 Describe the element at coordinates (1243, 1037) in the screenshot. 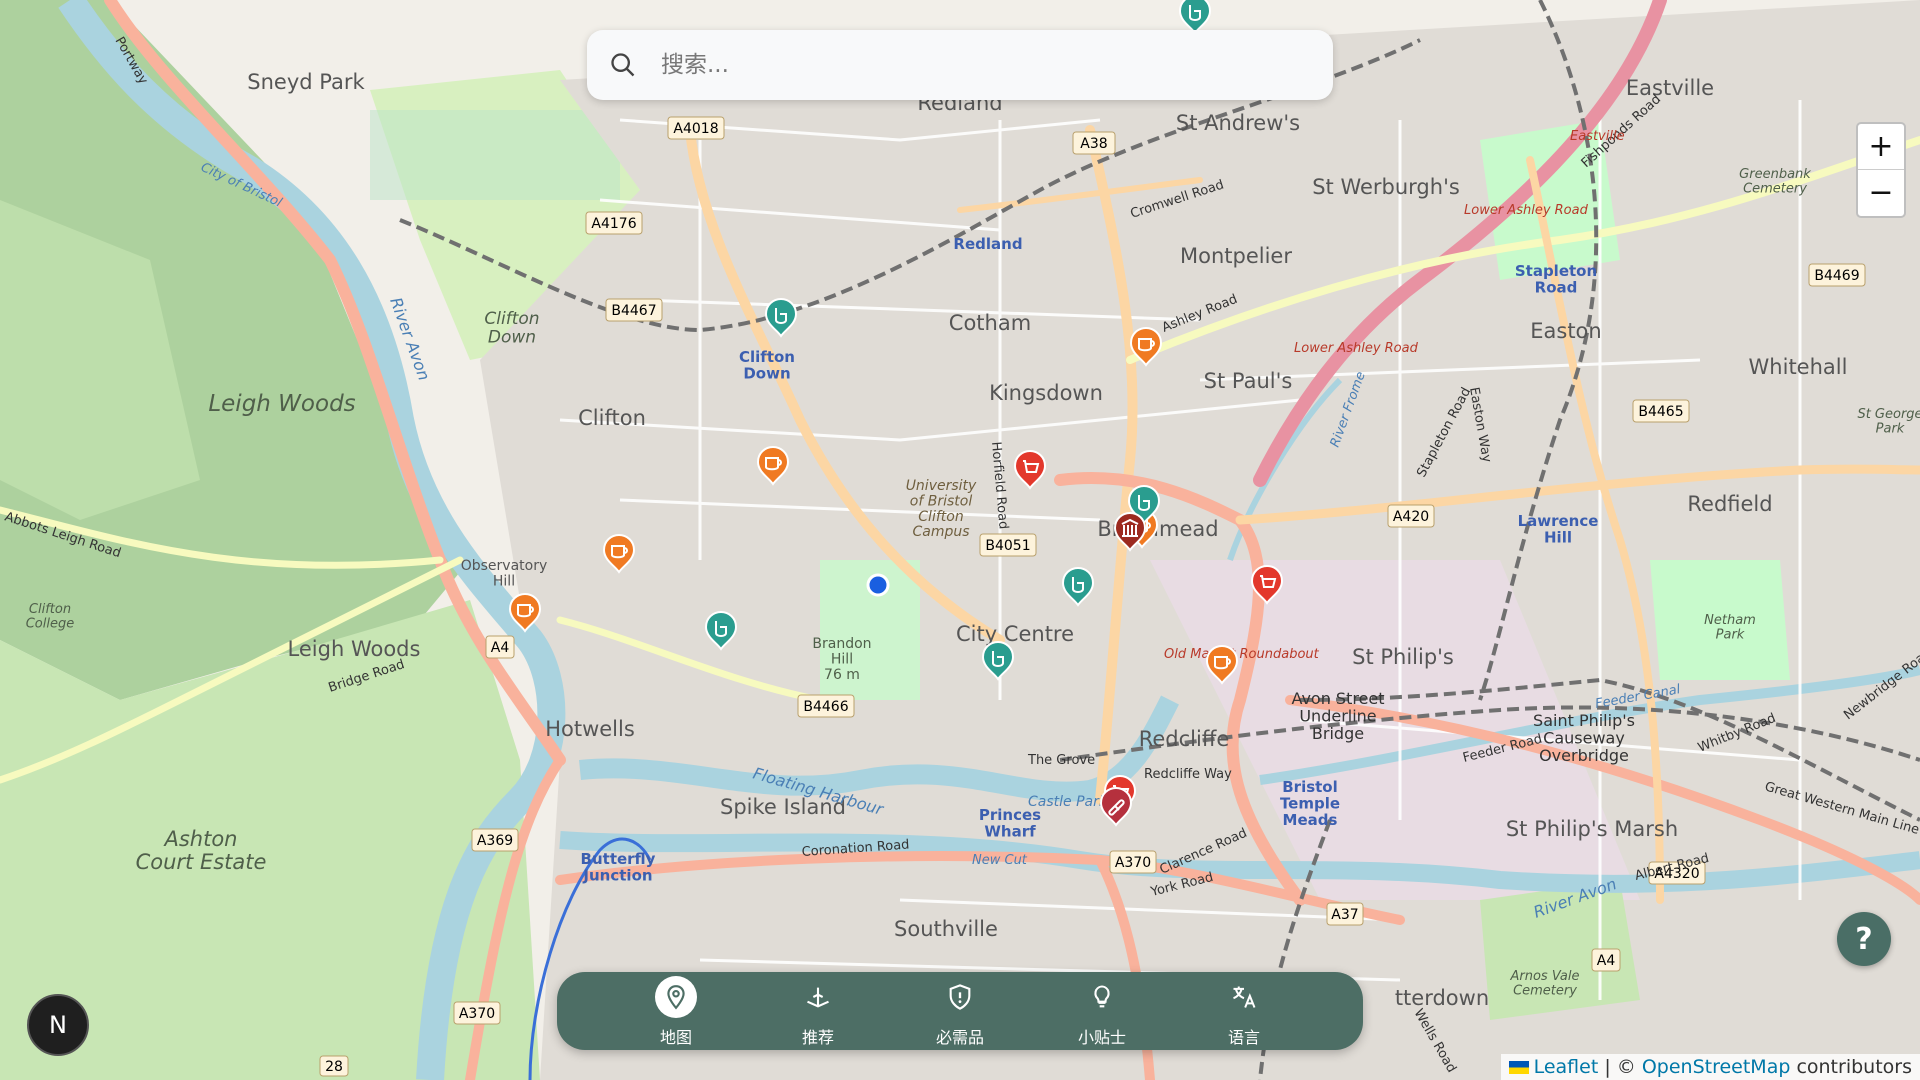

I see `nav-label: 语言` at that location.